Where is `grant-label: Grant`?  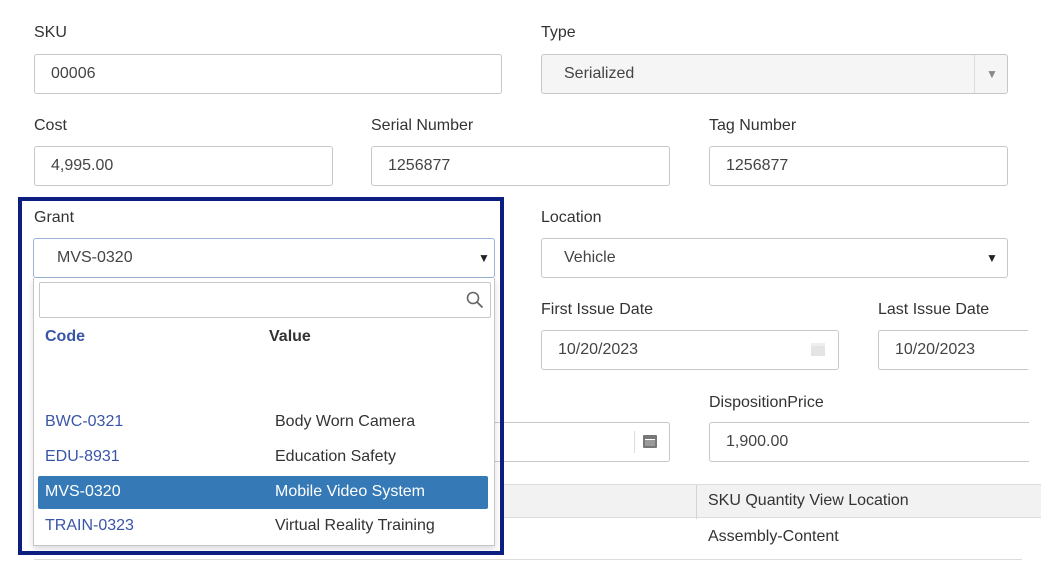
grant-label: Grant is located at coordinates (54, 217).